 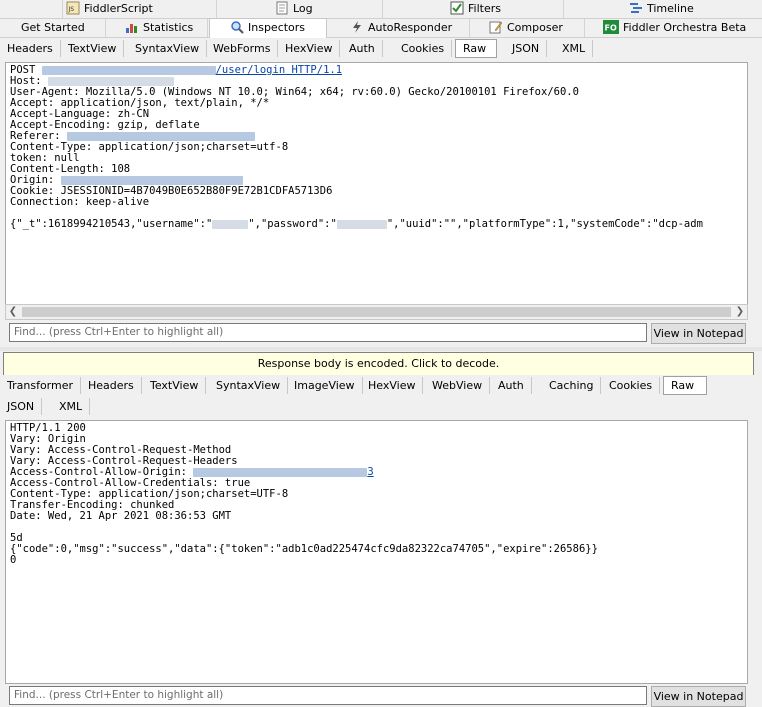 I want to click on response-tab-json: JSON, so click(x=21, y=406).